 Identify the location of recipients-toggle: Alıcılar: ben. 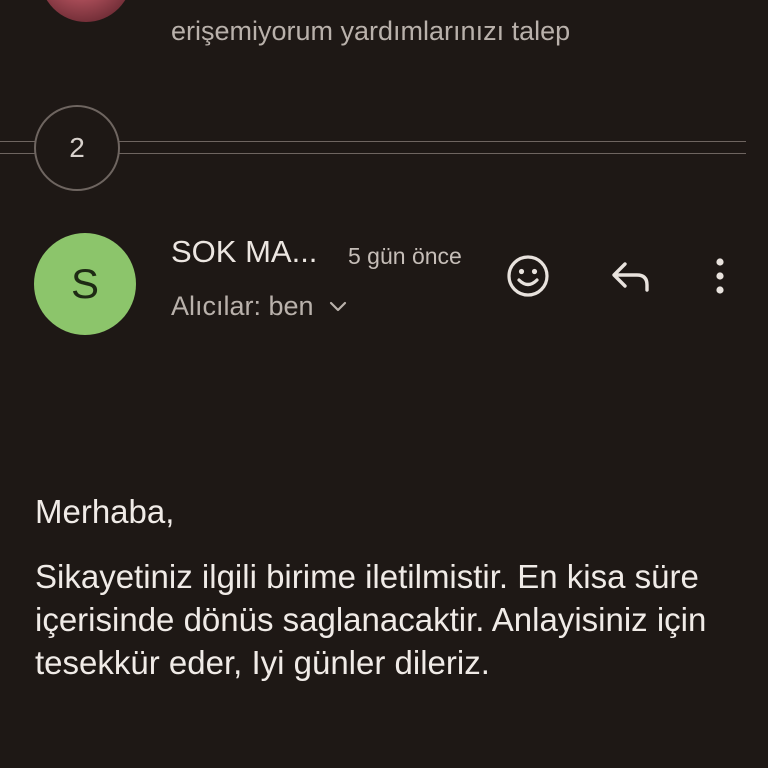
(259, 306).